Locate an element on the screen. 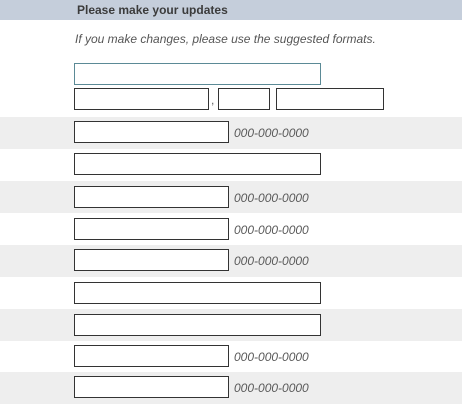  form-row-11: 000-000-0000 is located at coordinates (231, 388).